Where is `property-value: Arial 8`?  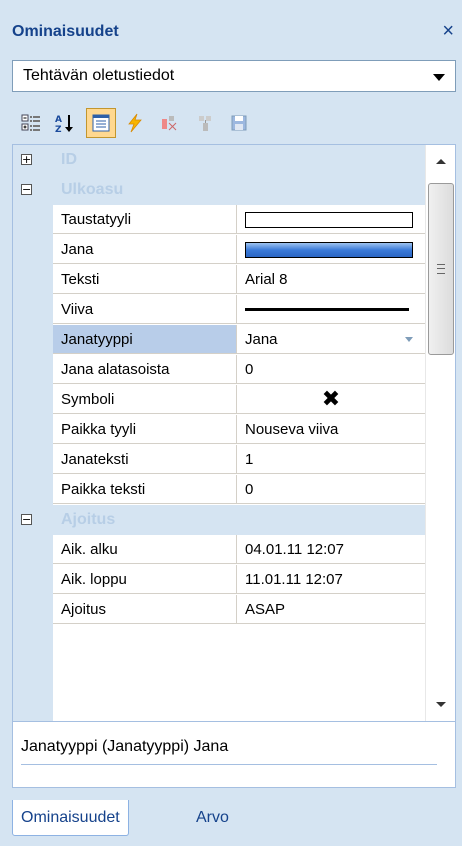 property-value: Arial 8 is located at coordinates (331, 279).